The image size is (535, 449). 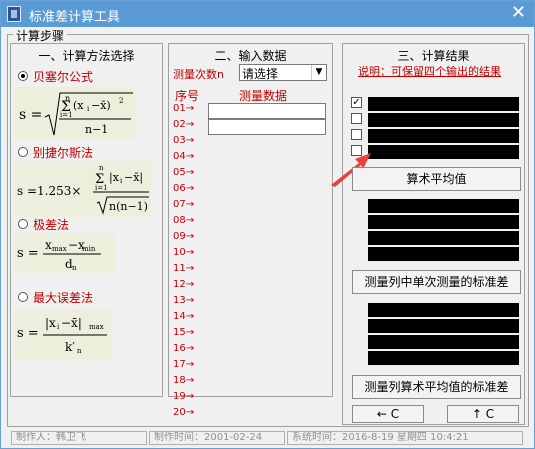 I want to click on result-panel-title: 三、计算结果, so click(x=433, y=56).